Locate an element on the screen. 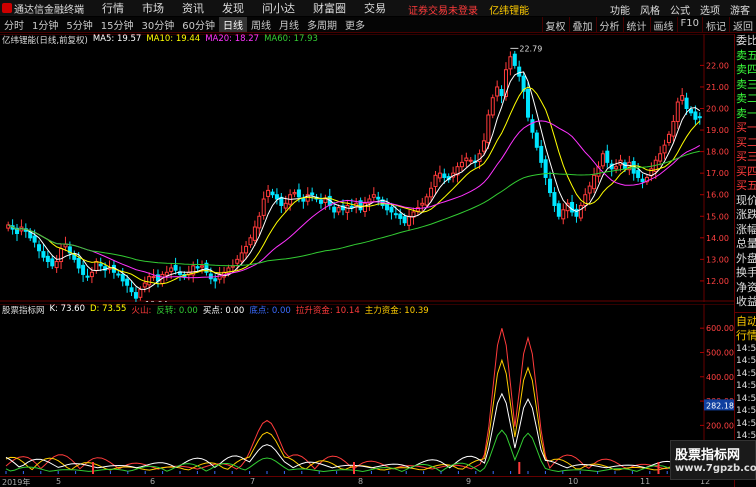 This screenshot has height=487, width=756. tab-5min: 5分钟 is located at coordinates (79, 24).